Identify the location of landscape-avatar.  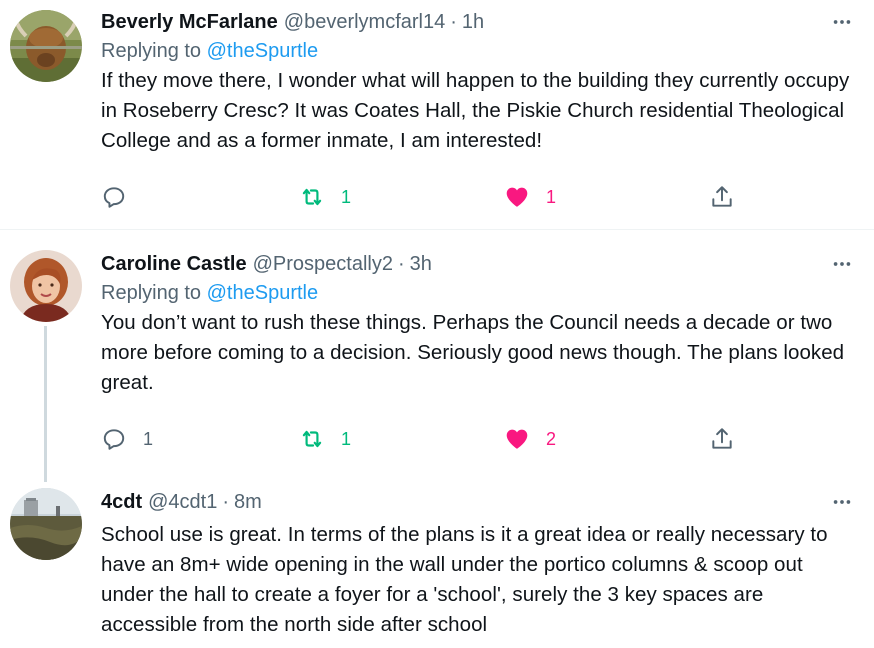
(46, 524).